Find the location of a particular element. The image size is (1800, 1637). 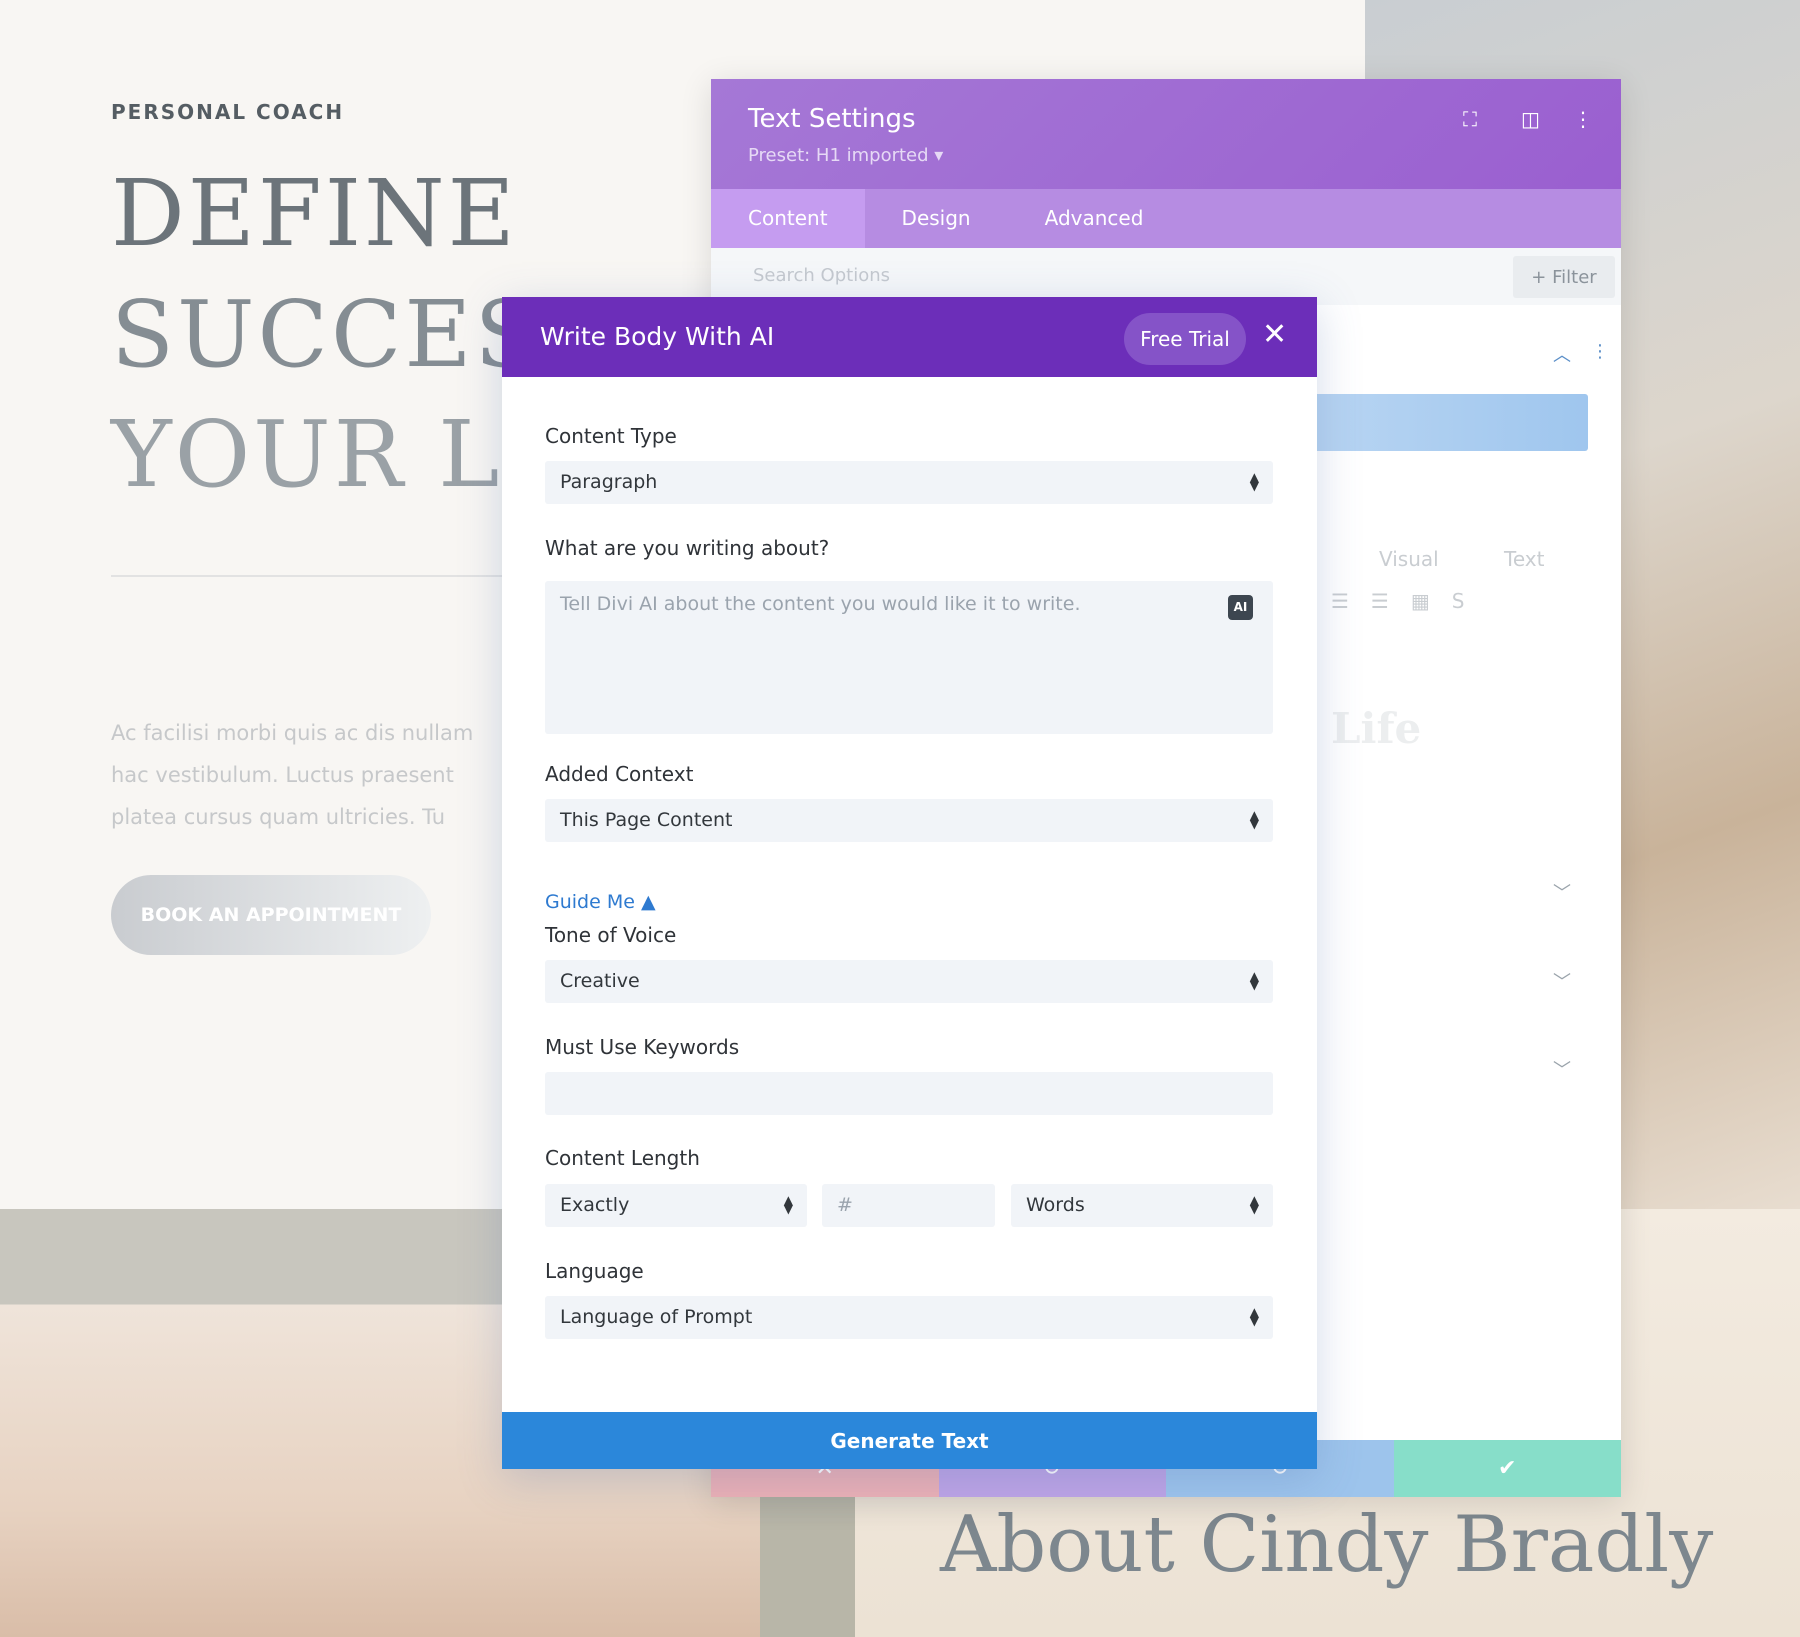

panel-tabs: Content Design Advanced is located at coordinates (1166, 218).